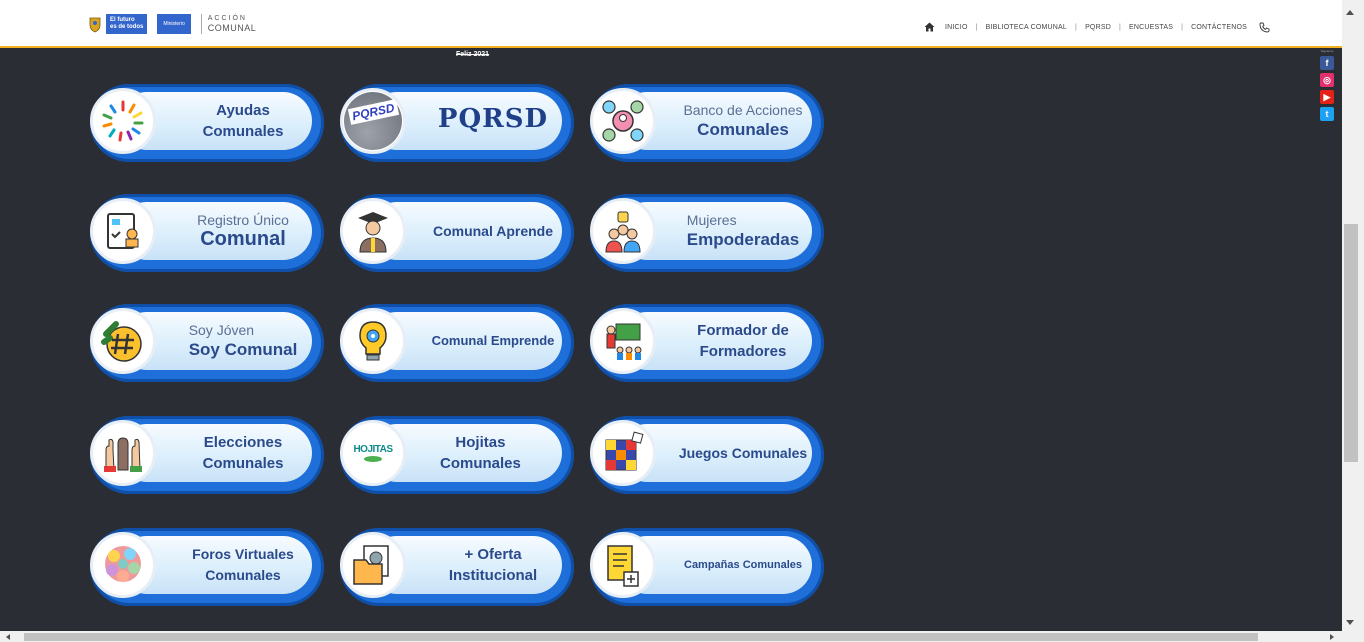  What do you see at coordinates (956, 27) in the screenshot?
I see `nav-inicio: INICIO` at bounding box center [956, 27].